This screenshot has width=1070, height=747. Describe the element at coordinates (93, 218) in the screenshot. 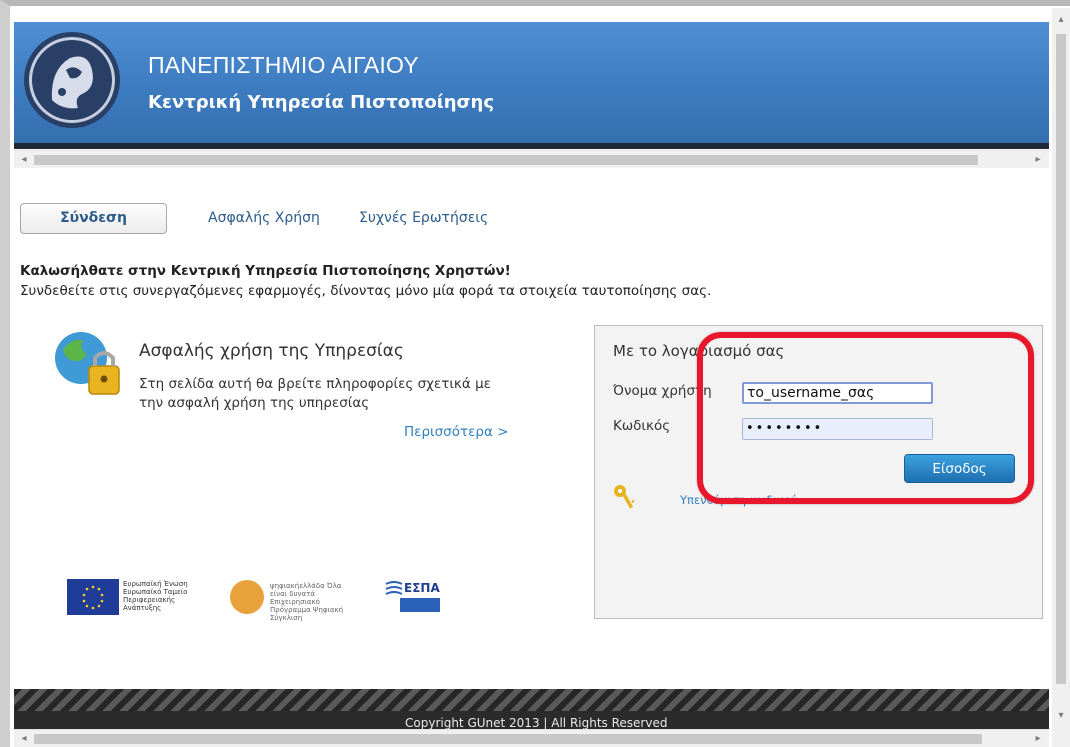

I see `tab-login: Σύνδεση` at that location.